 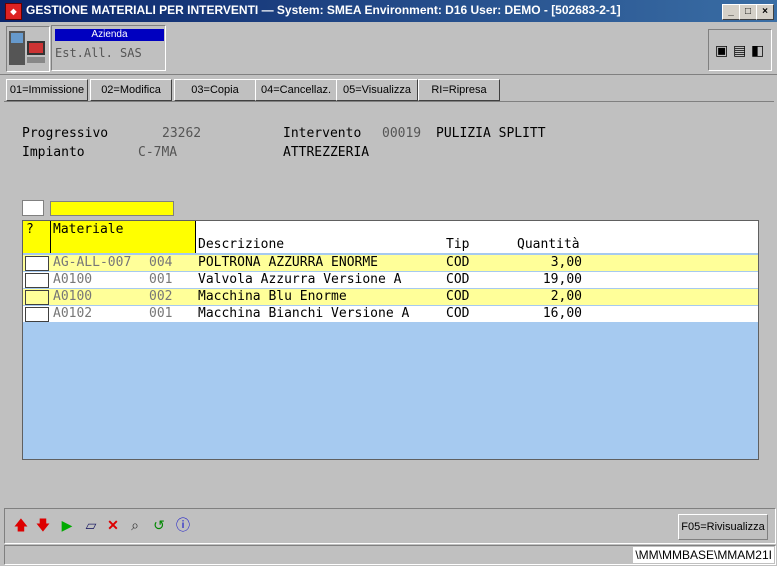 I want to click on refresh-icon: ↺, so click(x=159, y=525).